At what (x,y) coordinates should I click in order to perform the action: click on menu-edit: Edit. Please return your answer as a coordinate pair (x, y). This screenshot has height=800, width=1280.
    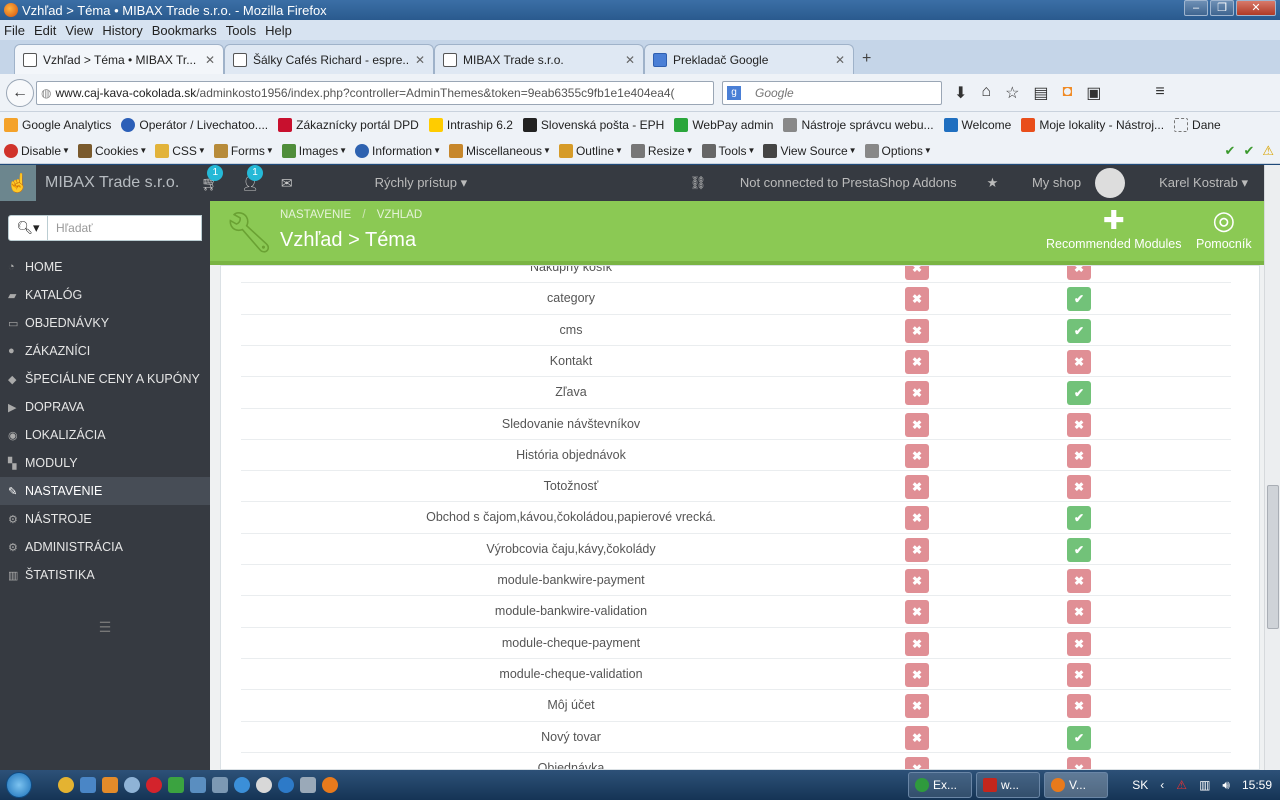
    Looking at the image, I should click on (45, 30).